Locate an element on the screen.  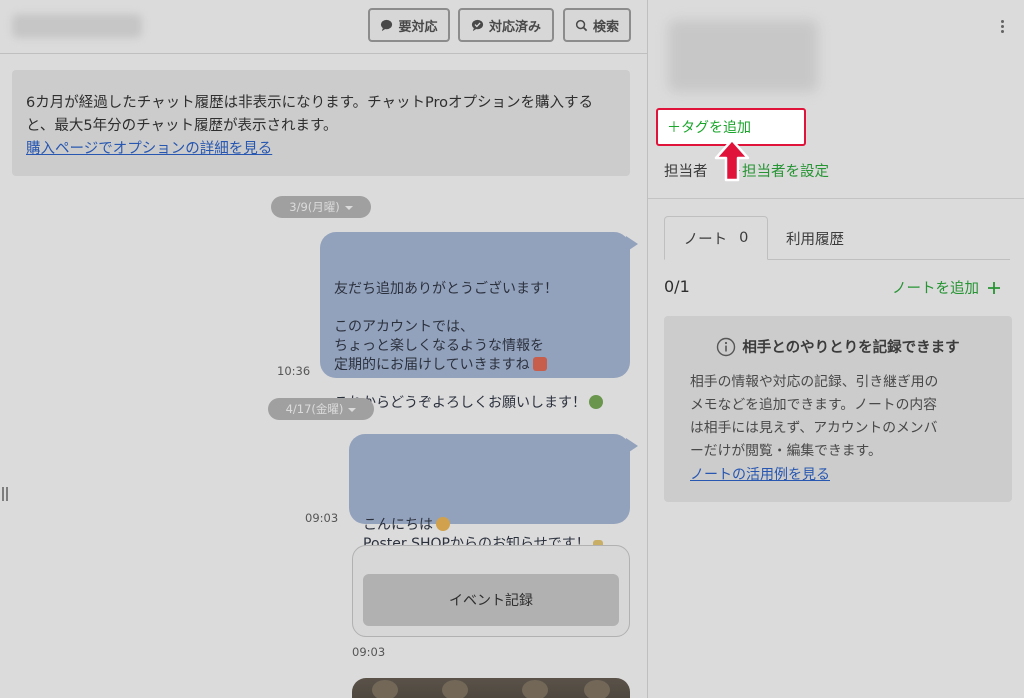
note-count: 0/1 is located at coordinates (677, 286).